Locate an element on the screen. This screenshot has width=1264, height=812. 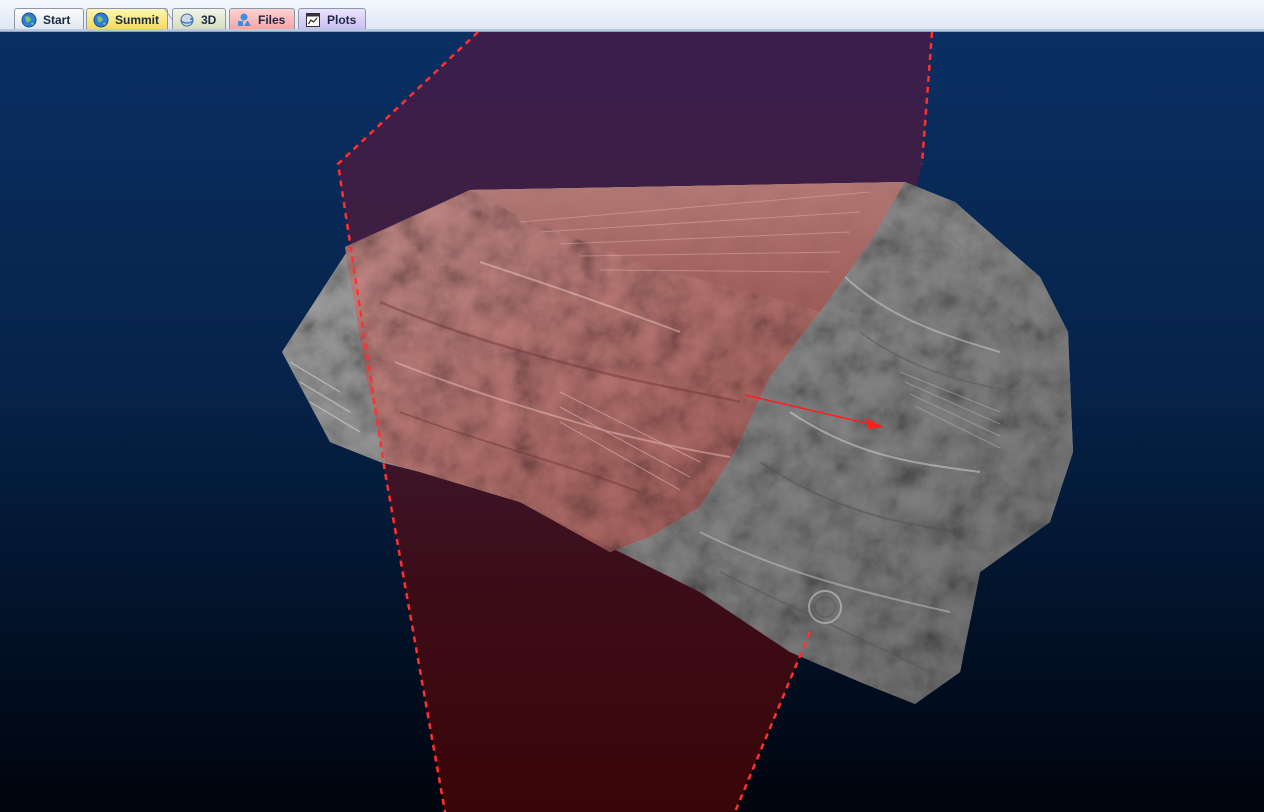
file-shapes-icon is located at coordinates (244, 20).